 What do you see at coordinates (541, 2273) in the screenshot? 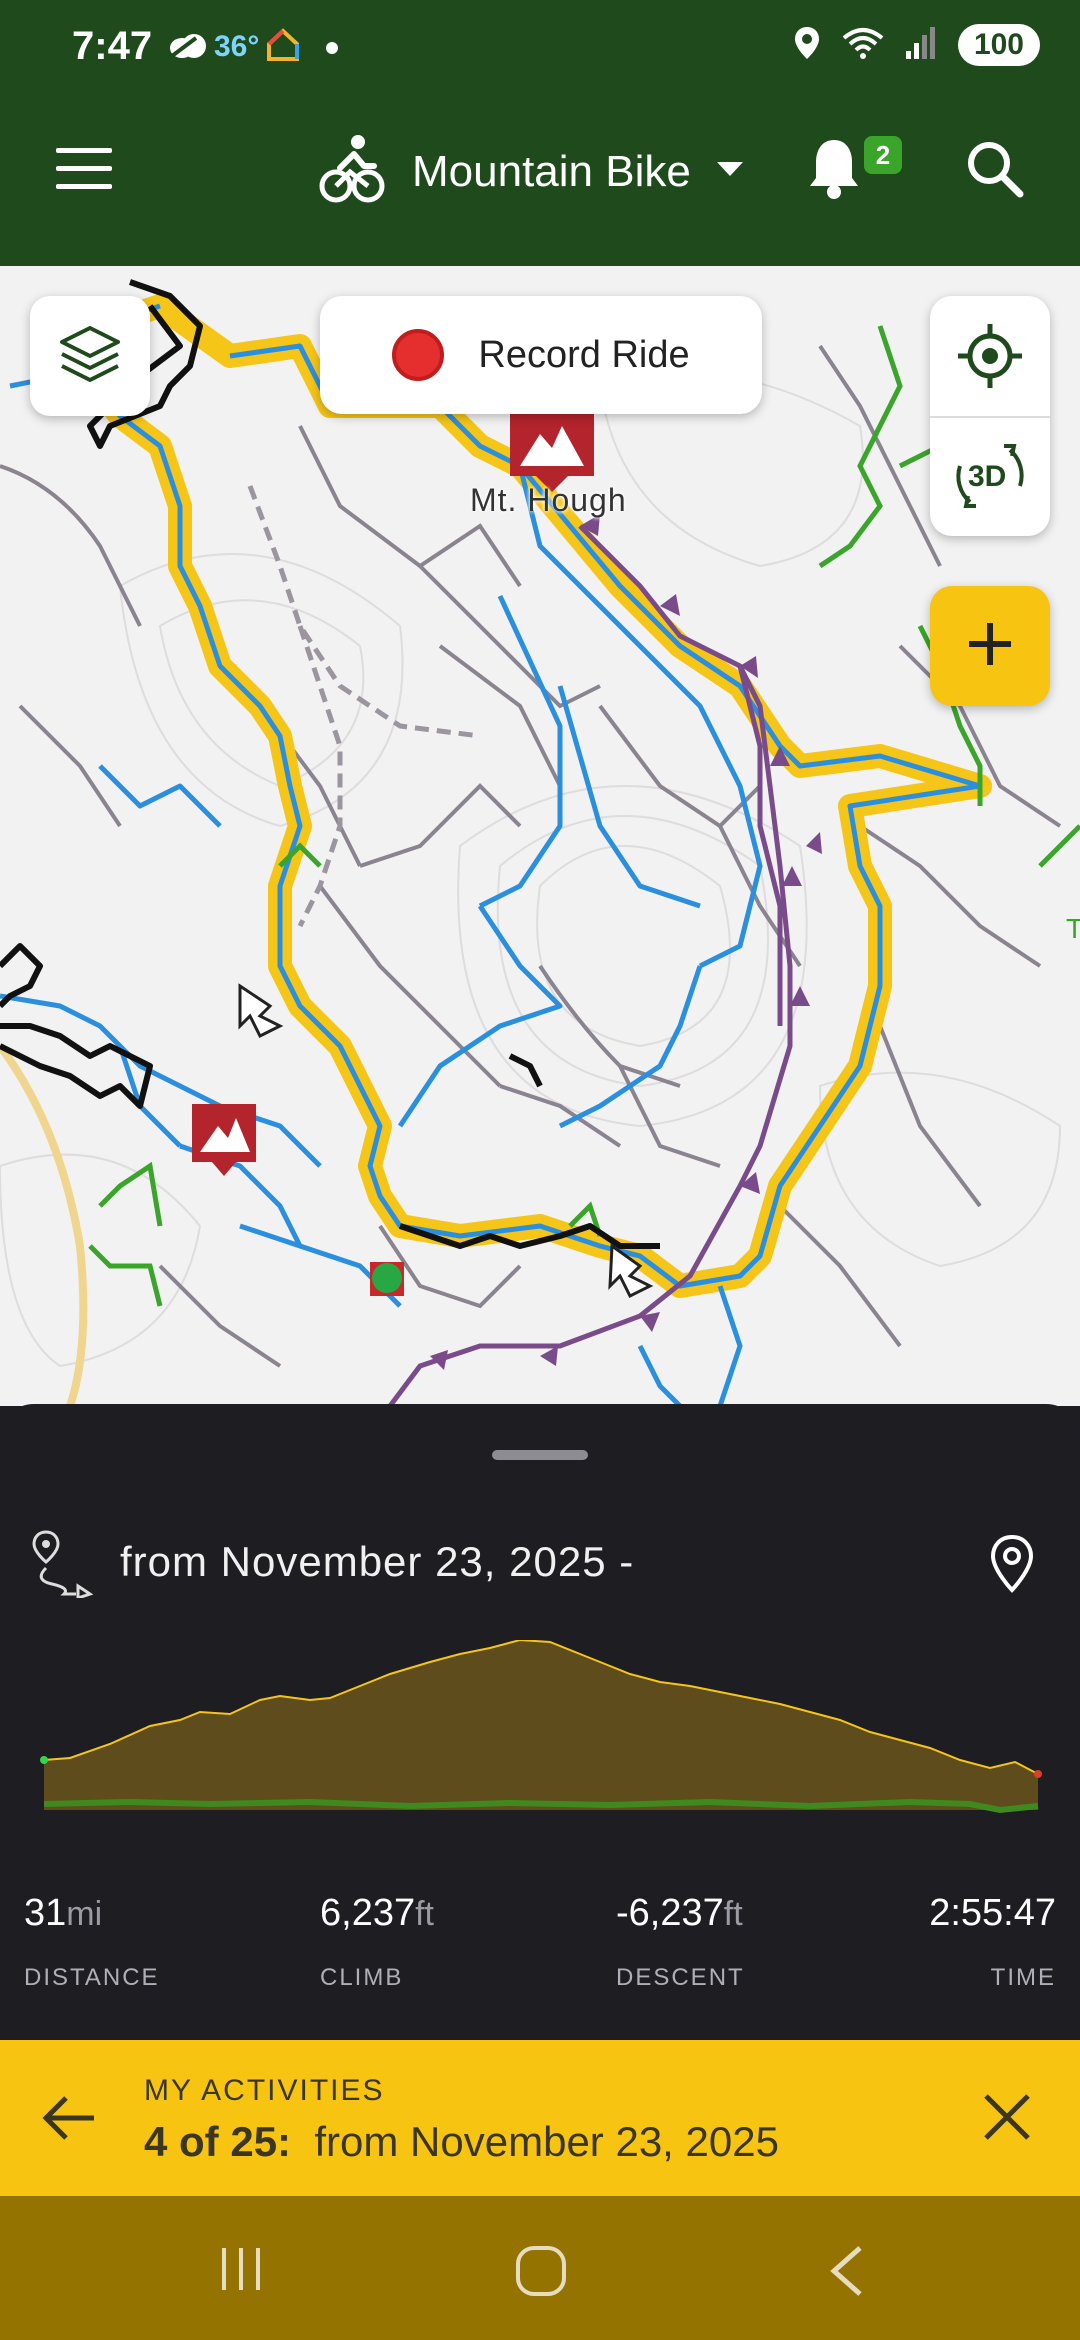
I see `home-icon` at bounding box center [541, 2273].